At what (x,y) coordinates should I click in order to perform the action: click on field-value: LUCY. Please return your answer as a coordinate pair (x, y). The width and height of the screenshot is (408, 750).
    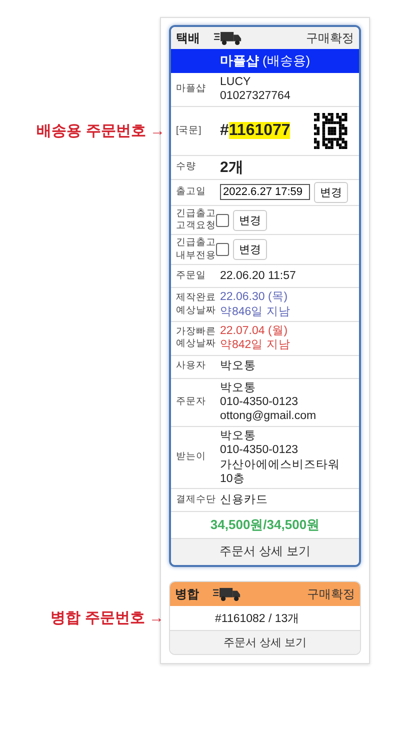
    Looking at the image, I should click on (236, 82).